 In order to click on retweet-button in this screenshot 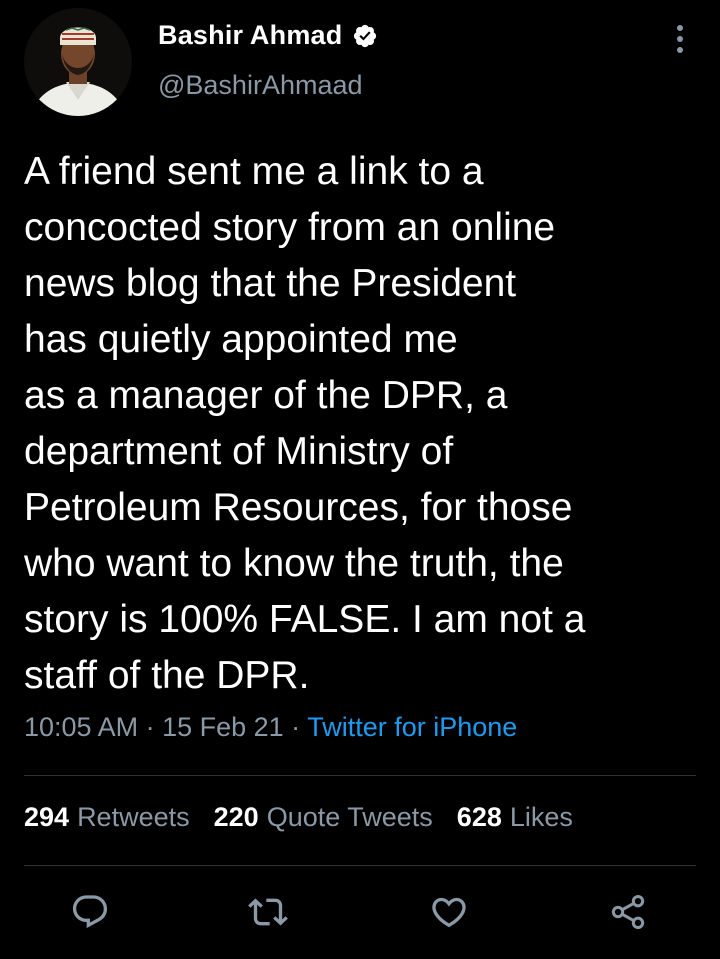, I will do `click(268, 912)`.